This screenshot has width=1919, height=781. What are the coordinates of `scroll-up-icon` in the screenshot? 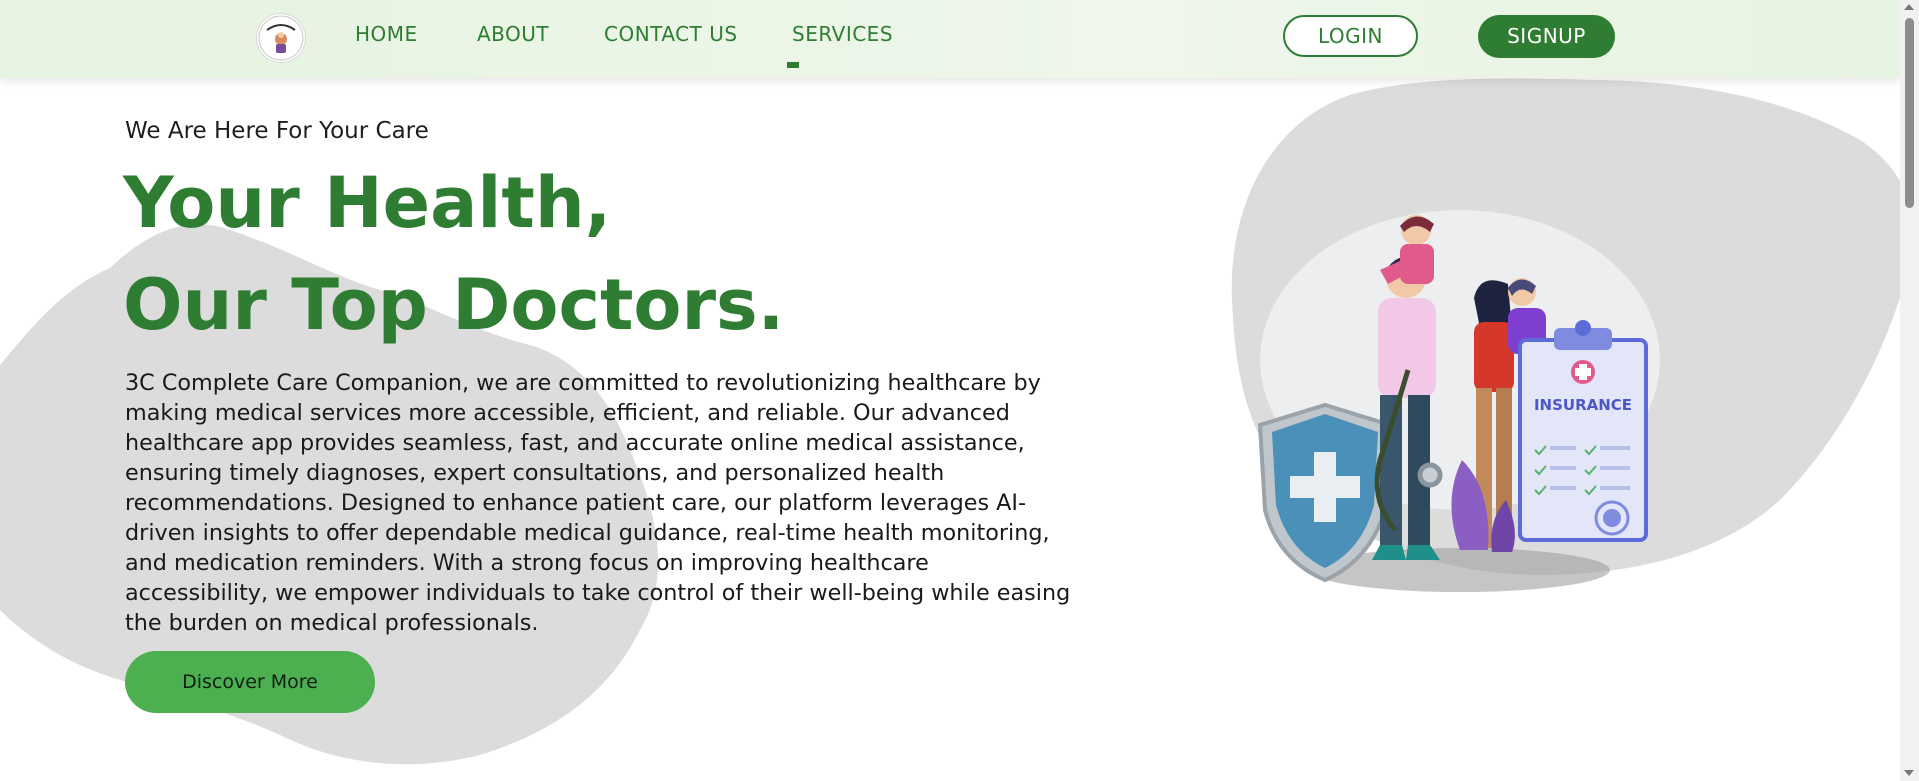 It's located at (1909, 7).